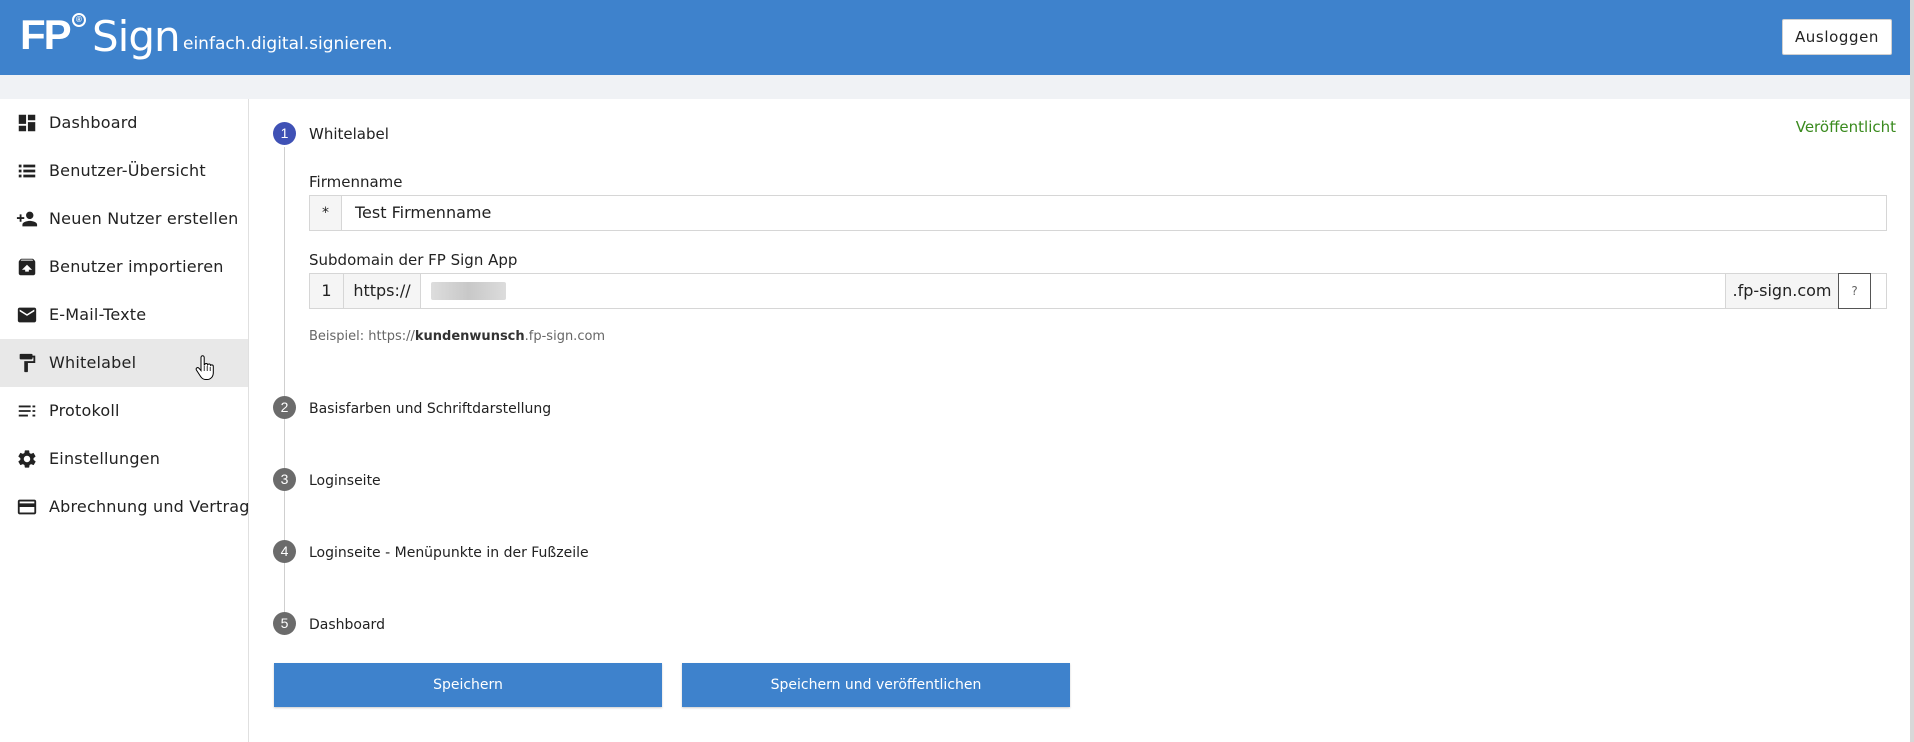 The width and height of the screenshot is (1914, 742). Describe the element at coordinates (93, 362) in the screenshot. I see `sidebar-item-label: Whitelabel` at that location.